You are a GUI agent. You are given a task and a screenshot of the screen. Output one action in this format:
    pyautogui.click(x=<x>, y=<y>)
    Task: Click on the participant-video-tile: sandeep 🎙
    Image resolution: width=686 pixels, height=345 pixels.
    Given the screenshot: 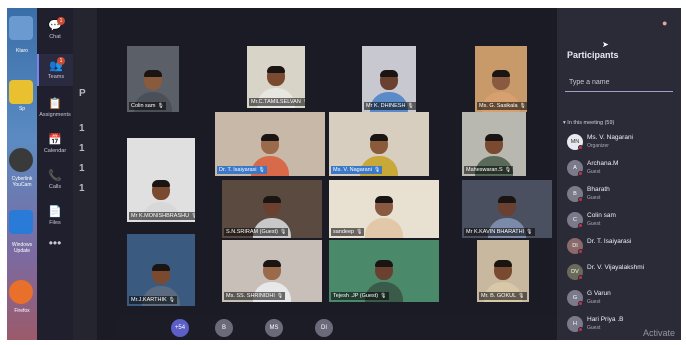 What is the action you would take?
    pyautogui.click(x=384, y=209)
    